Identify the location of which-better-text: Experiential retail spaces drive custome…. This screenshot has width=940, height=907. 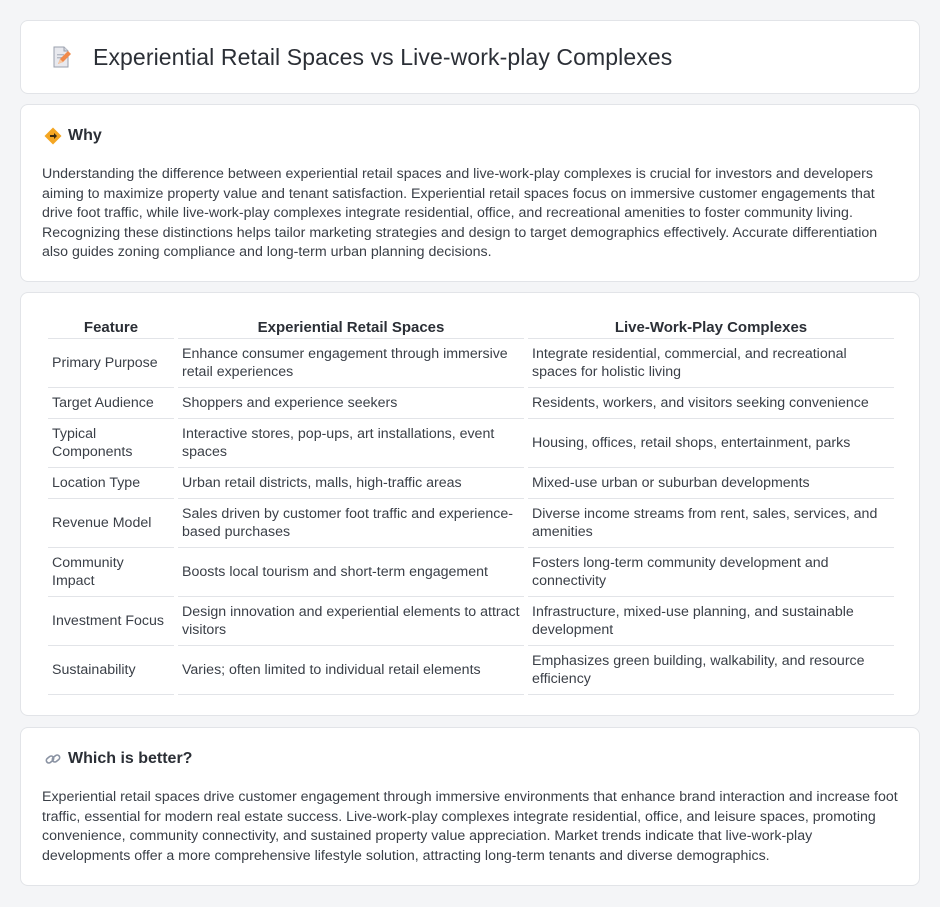
(470, 826).